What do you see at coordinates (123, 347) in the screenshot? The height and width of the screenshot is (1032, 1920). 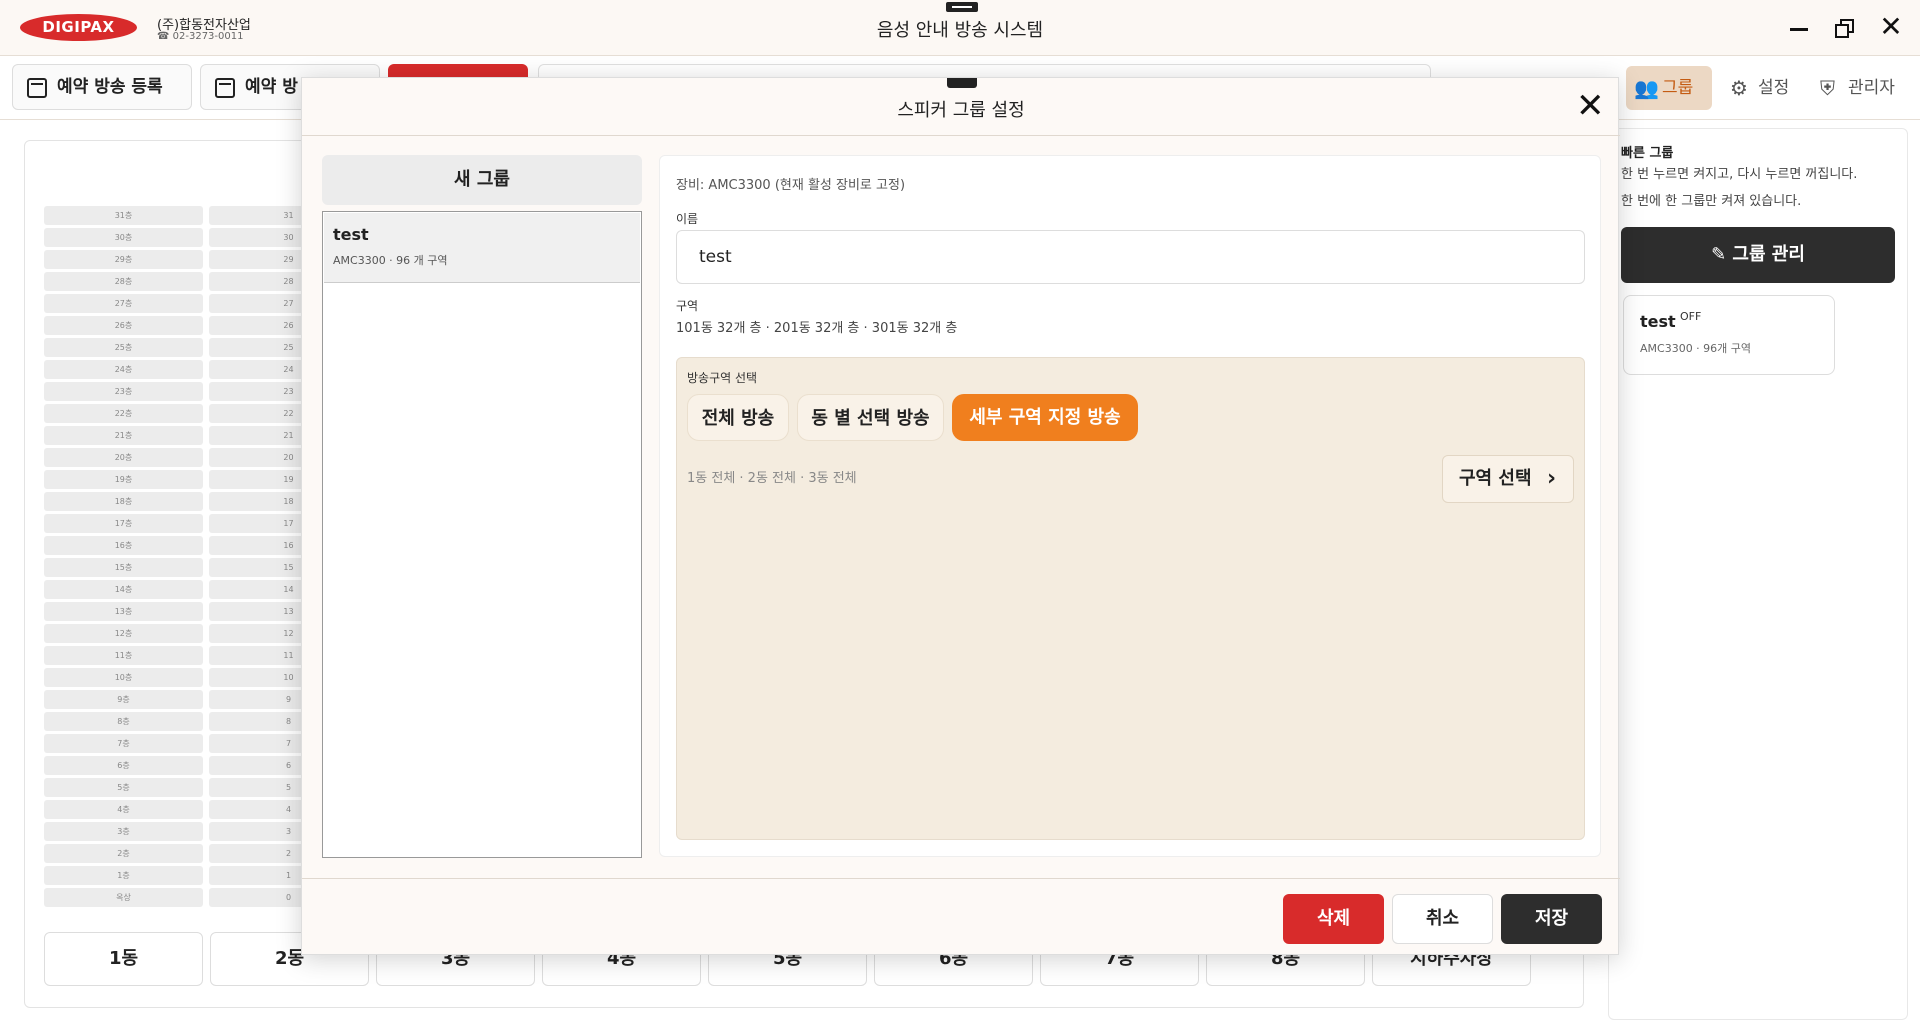 I see `floor-speaker-cell: 25층` at bounding box center [123, 347].